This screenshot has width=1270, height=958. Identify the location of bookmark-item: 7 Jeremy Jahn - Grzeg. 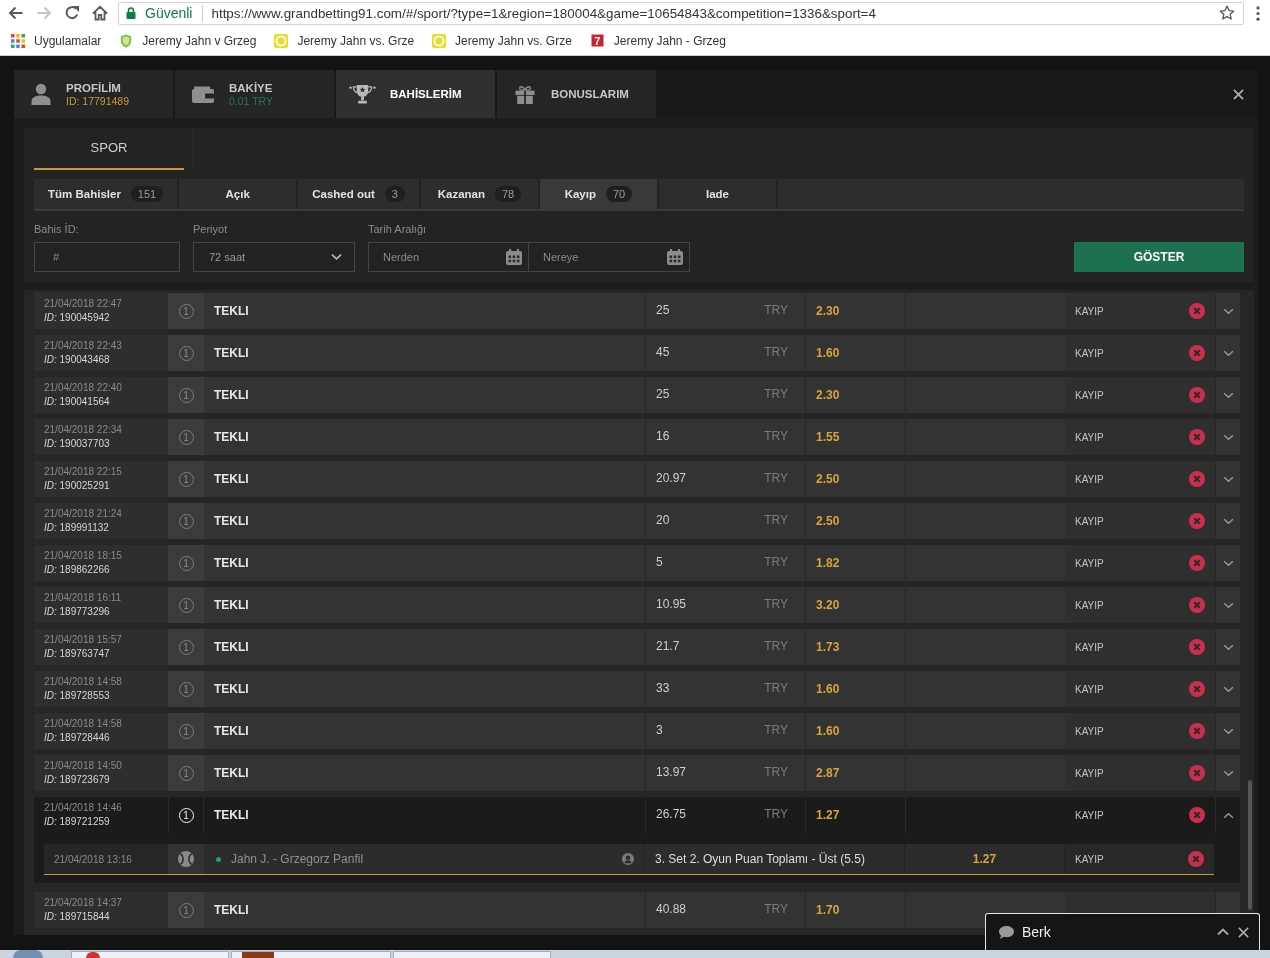
(657, 40).